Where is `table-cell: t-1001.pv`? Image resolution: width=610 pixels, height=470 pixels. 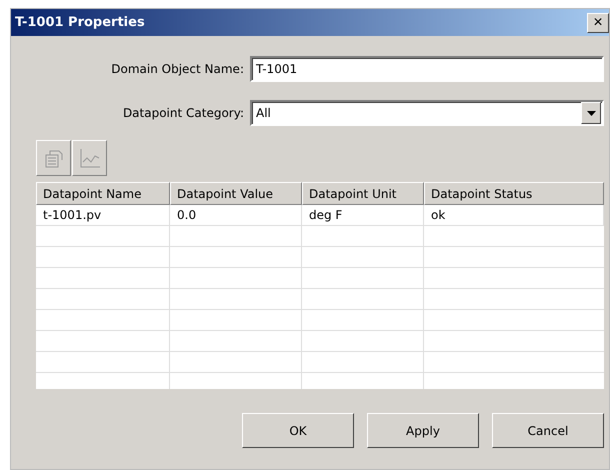 table-cell: t-1001.pv is located at coordinates (103, 215).